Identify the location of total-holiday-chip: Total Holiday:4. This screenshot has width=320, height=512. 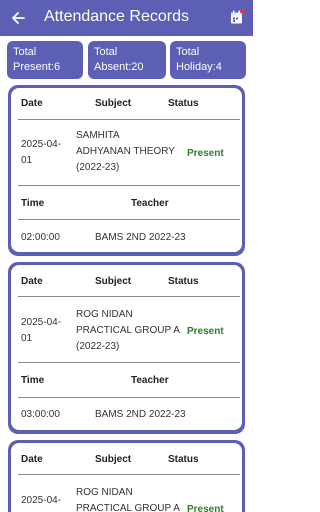
(208, 60).